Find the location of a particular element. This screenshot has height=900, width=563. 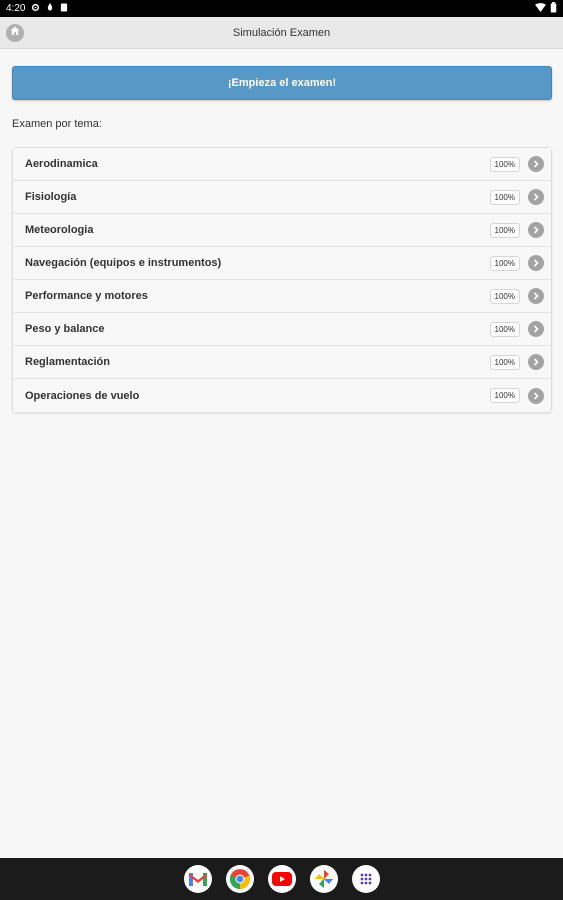

status-time: 4:20 is located at coordinates (16, 8).